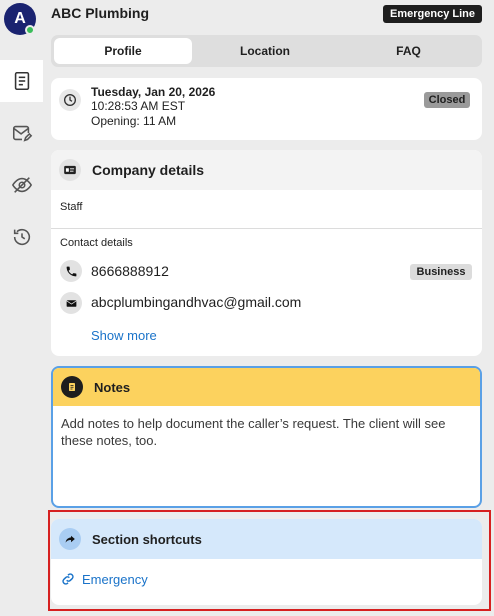 The image size is (494, 616). Describe the element at coordinates (71, 207) in the screenshot. I see `staff-label: Staff` at that location.